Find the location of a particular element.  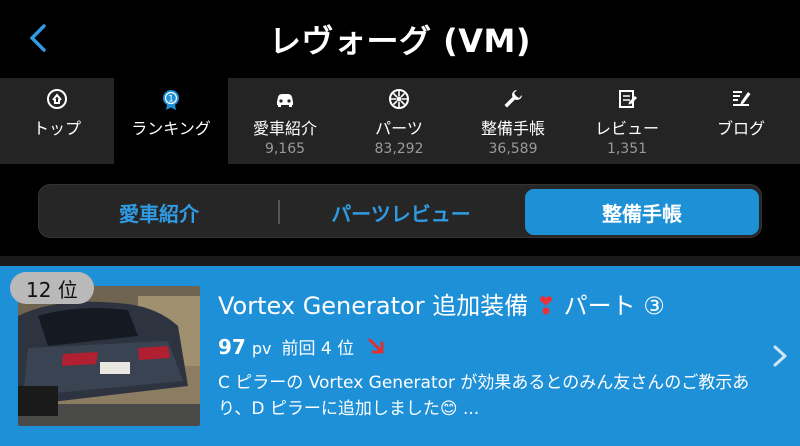

home-icon is located at coordinates (57, 99).